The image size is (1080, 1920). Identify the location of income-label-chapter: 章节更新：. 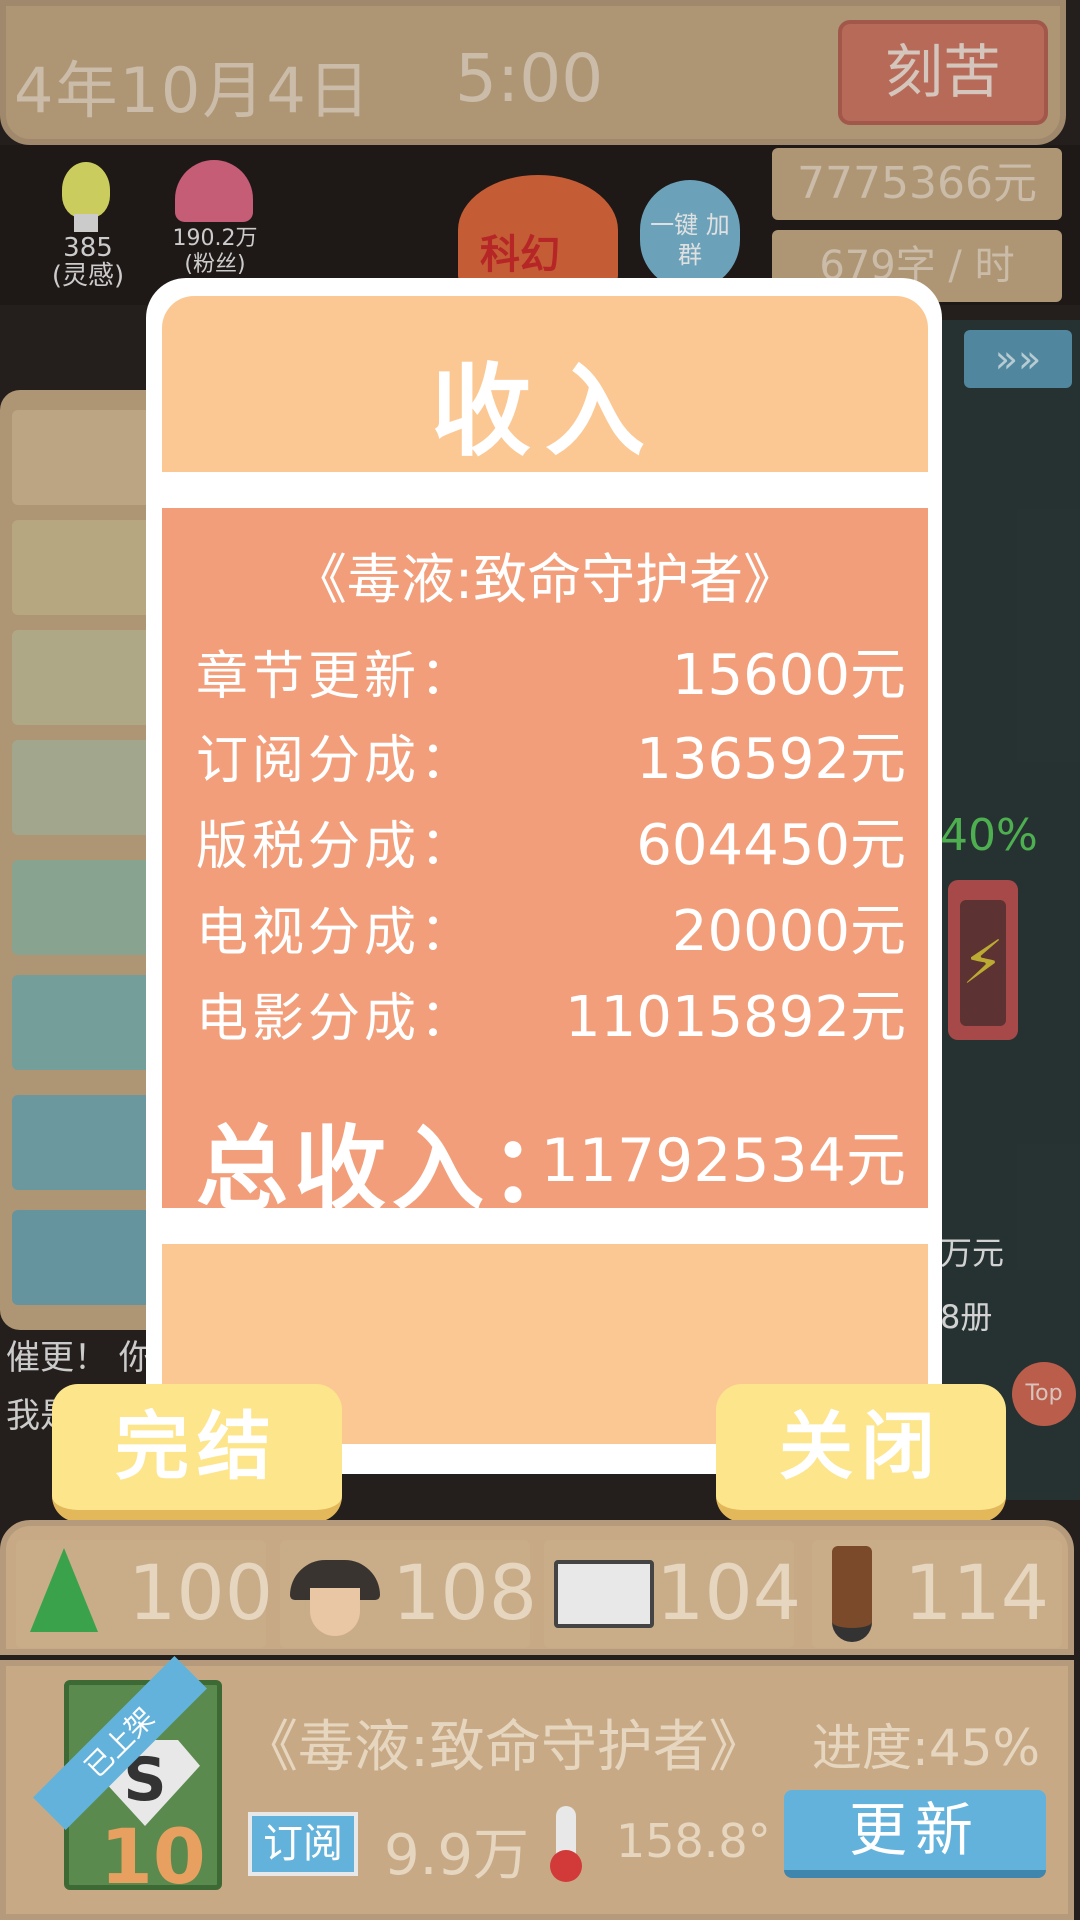
(336, 677).